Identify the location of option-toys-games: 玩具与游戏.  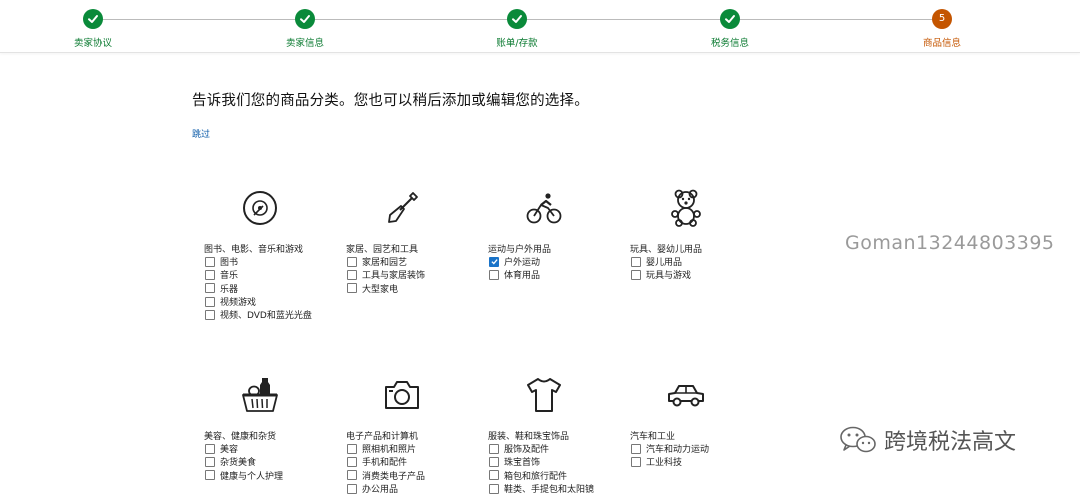
(700, 274).